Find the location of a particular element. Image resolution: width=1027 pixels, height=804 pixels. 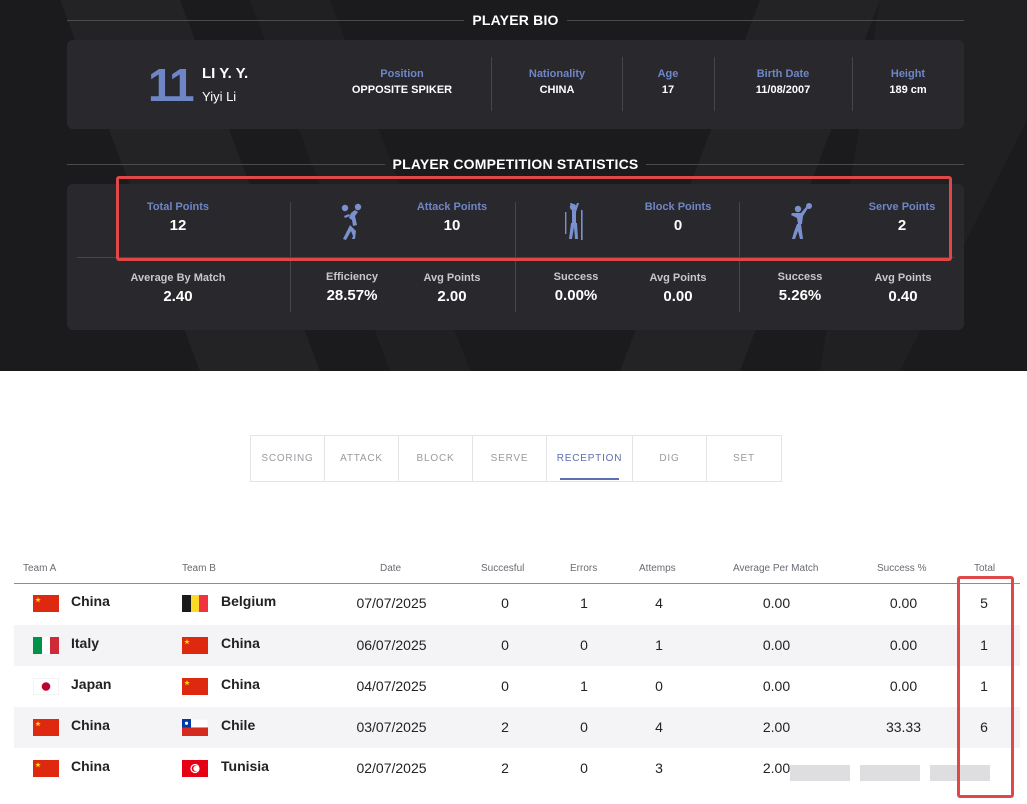

team-b: Tunisia is located at coordinates (245, 766).